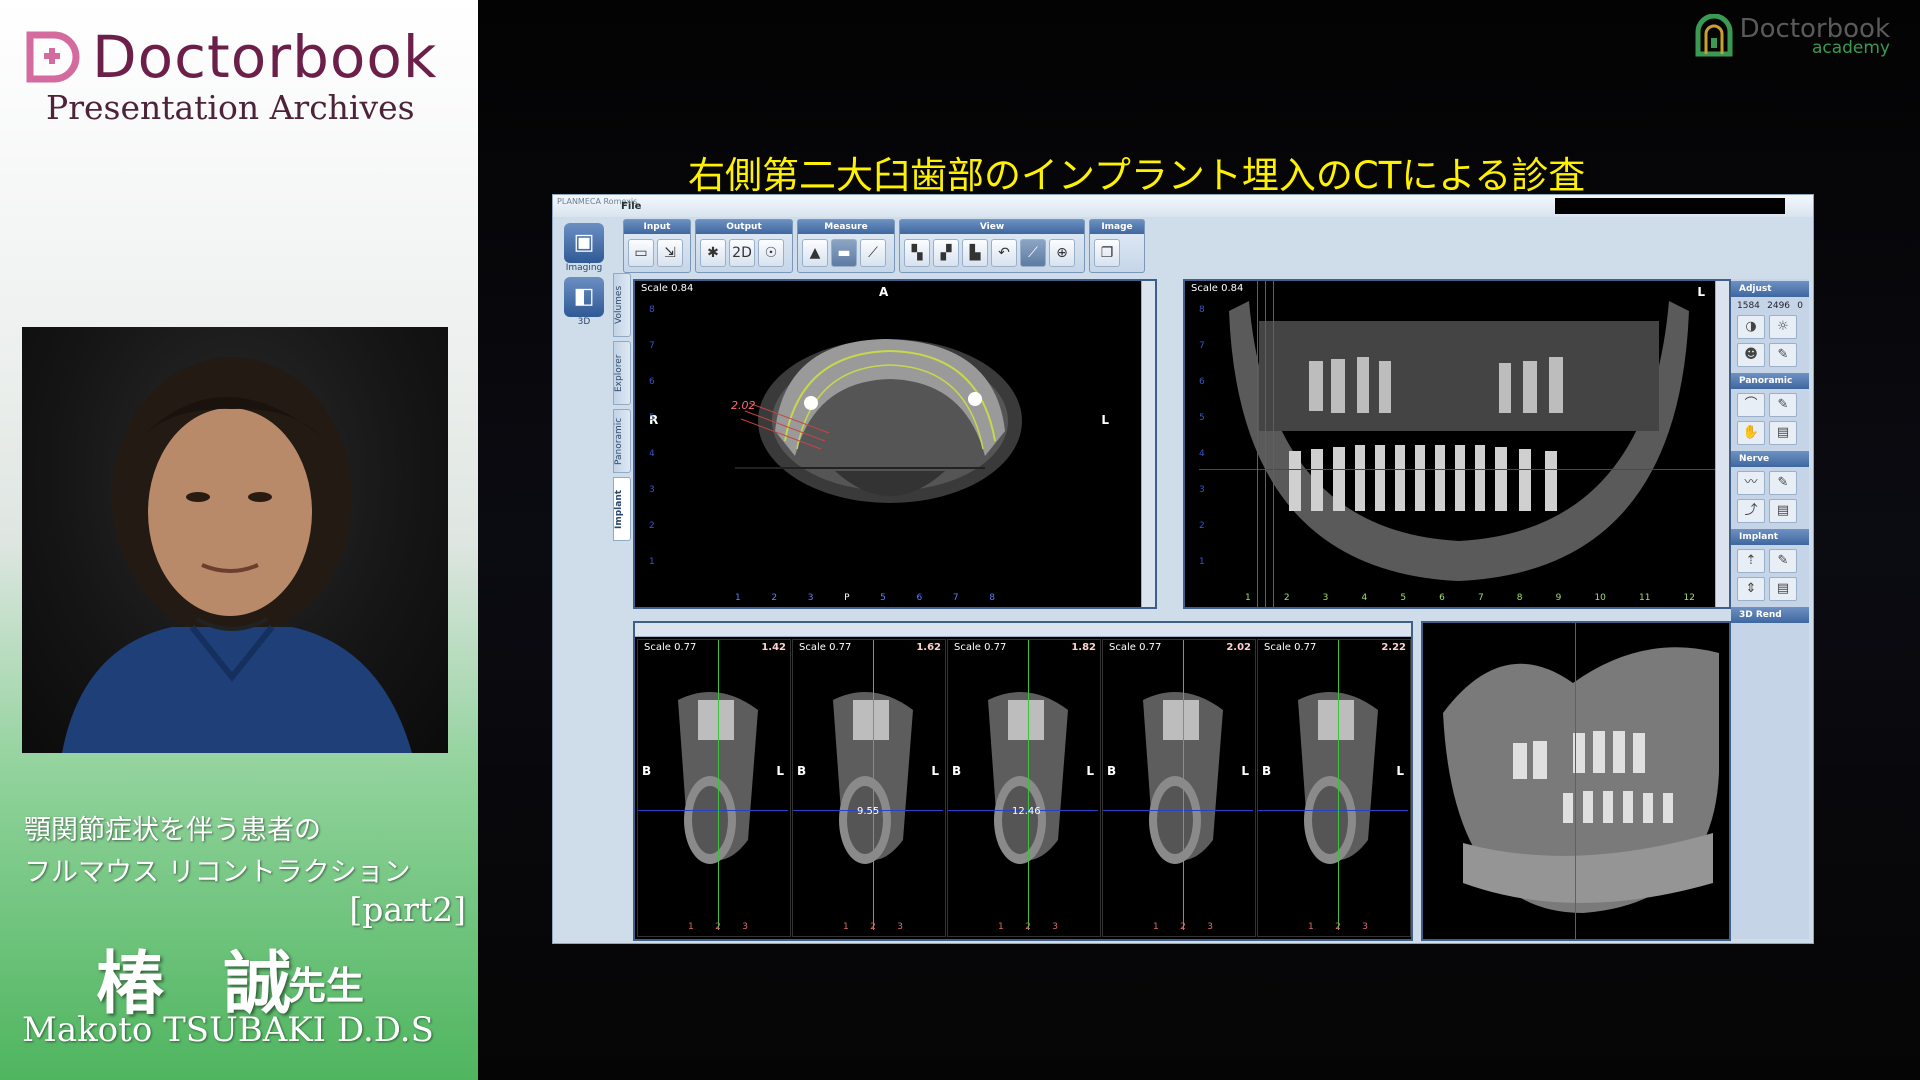 Image resolution: width=1920 pixels, height=1080 pixels. What do you see at coordinates (771, 253) in the screenshot?
I see `skull-icon: ☉` at bounding box center [771, 253].